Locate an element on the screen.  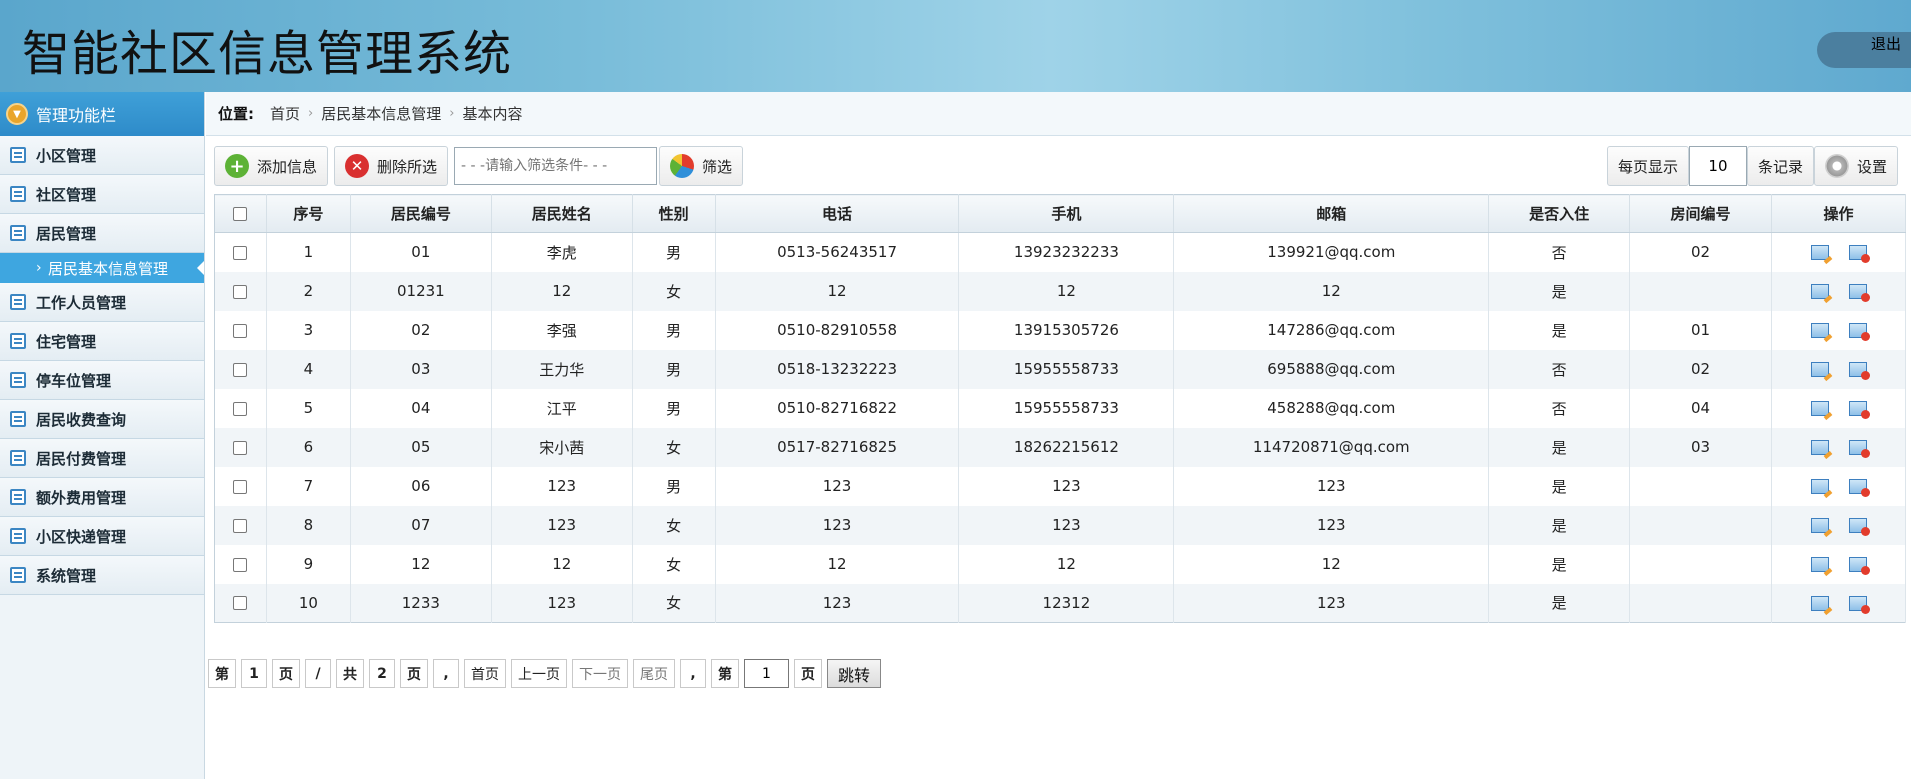
delete-selected-button: ✕ 删除所选 is located at coordinates (391, 166).